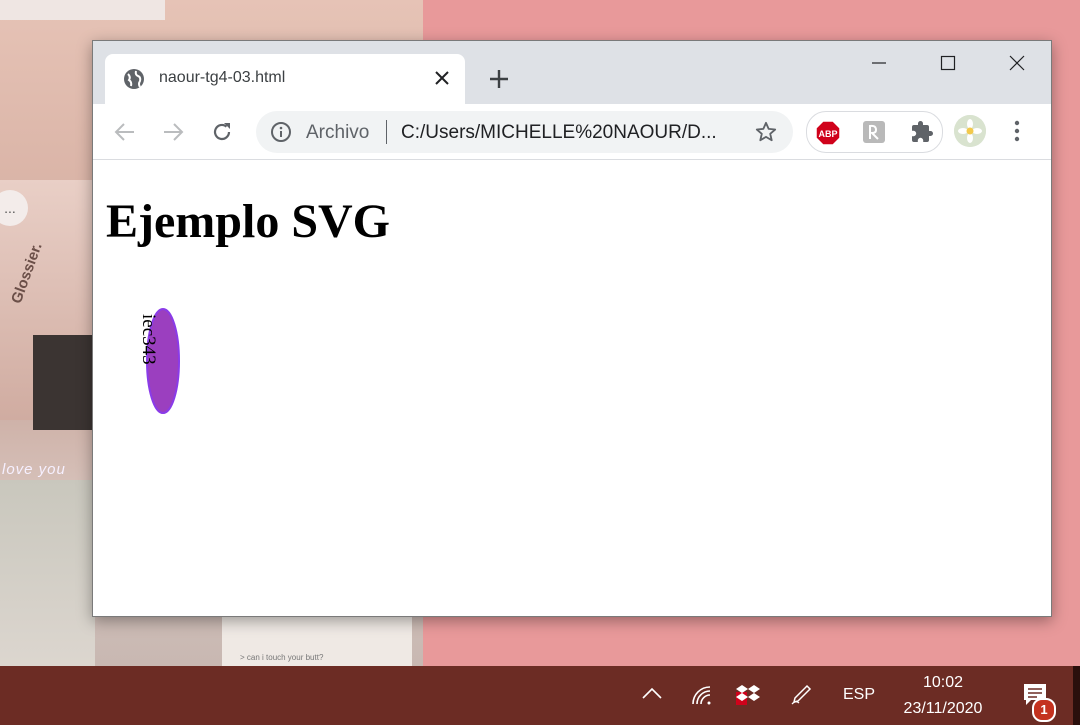  Describe the element at coordinates (766, 132) in the screenshot. I see `bookmark-star-icon` at that location.